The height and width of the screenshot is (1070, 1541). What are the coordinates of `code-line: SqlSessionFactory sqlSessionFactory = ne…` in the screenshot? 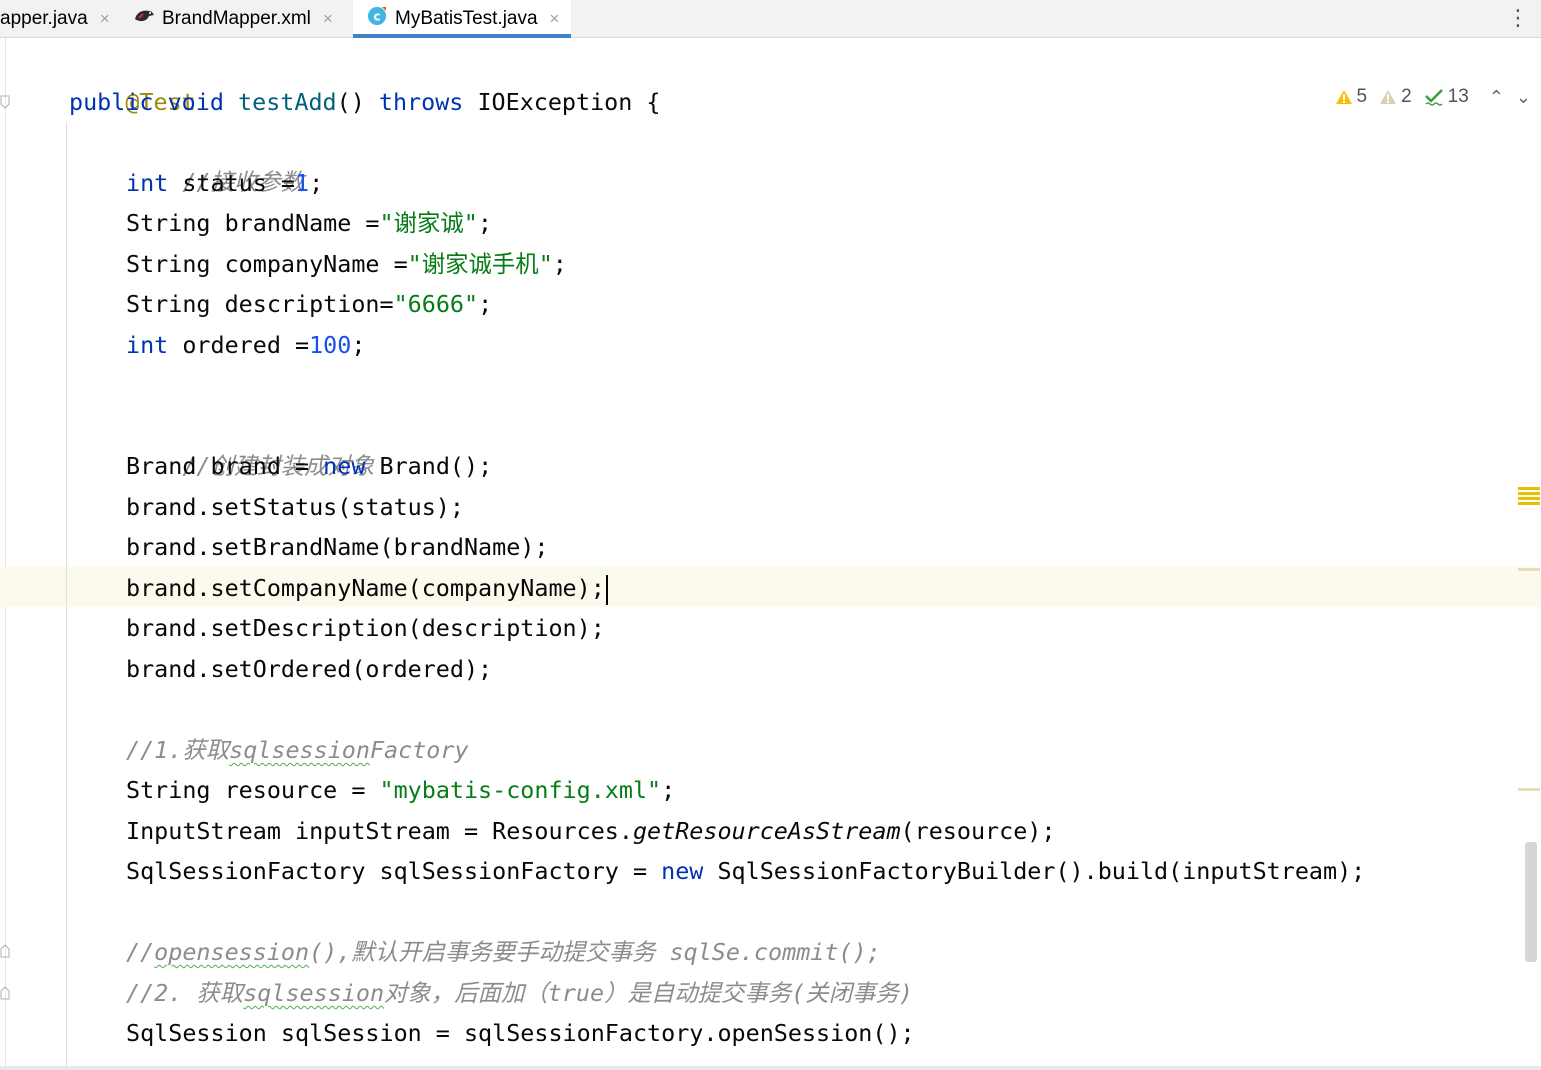 It's located at (745, 871).